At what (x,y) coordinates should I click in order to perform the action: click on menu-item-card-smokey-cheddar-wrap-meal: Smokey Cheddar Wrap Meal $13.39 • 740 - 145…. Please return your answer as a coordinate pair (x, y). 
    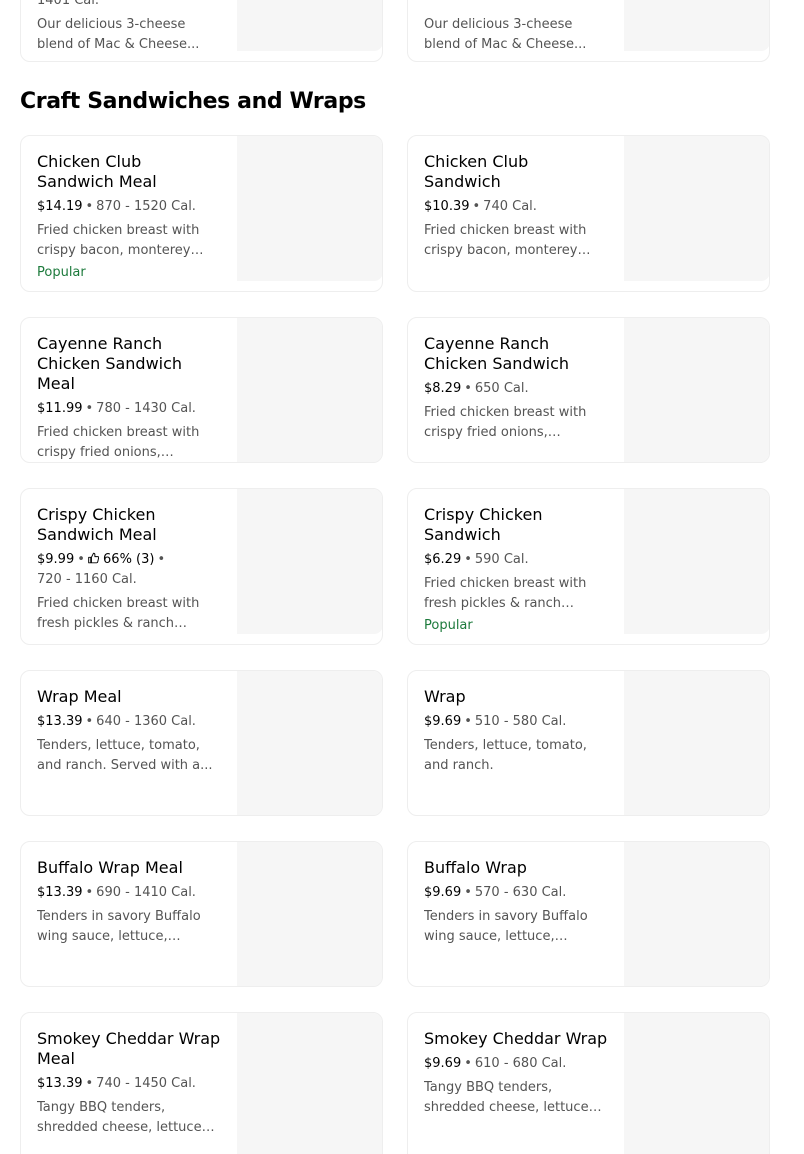
    Looking at the image, I should click on (201, 1083).